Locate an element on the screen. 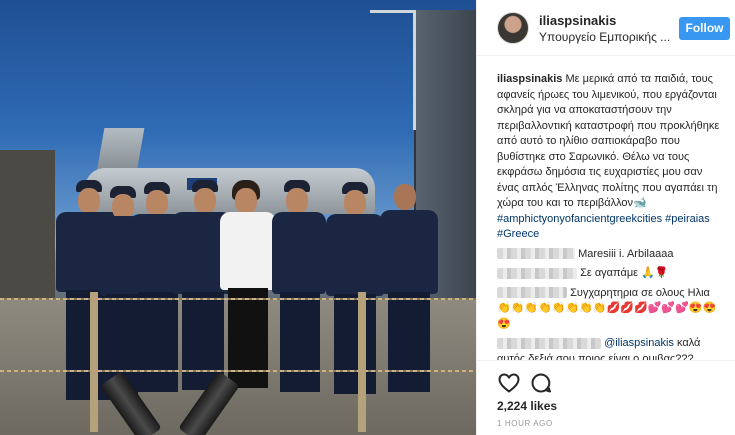 This screenshot has width=735, height=435. ship-railing is located at coordinates (393, 70).